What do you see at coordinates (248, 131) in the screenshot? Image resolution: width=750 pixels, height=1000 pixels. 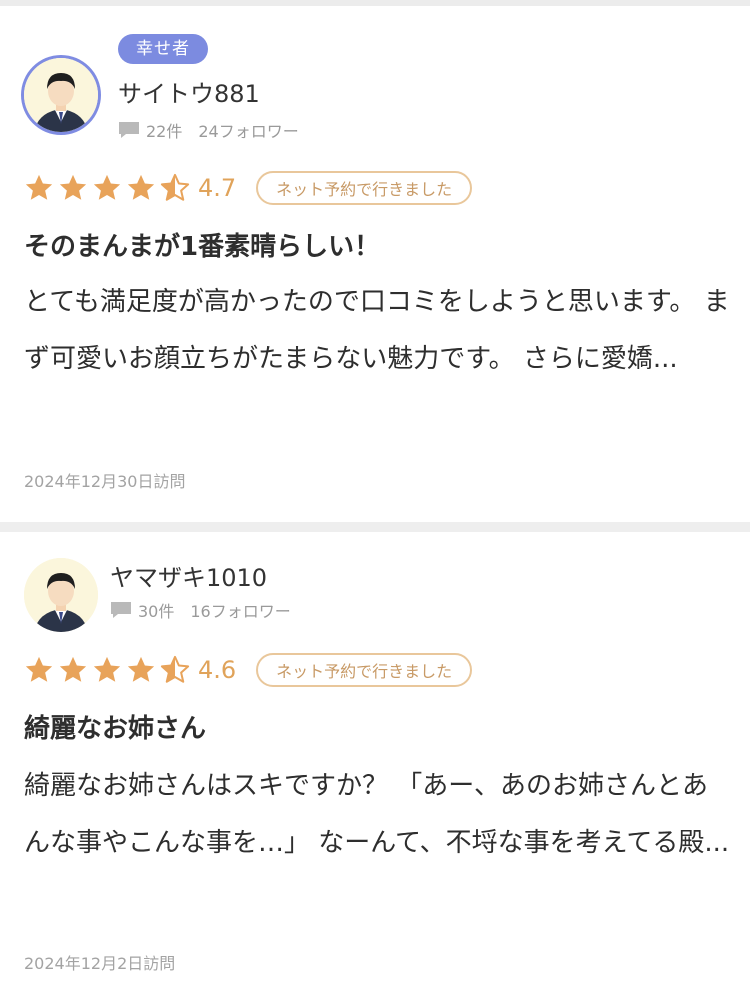 I see `follower-count: 24フォロワー` at bounding box center [248, 131].